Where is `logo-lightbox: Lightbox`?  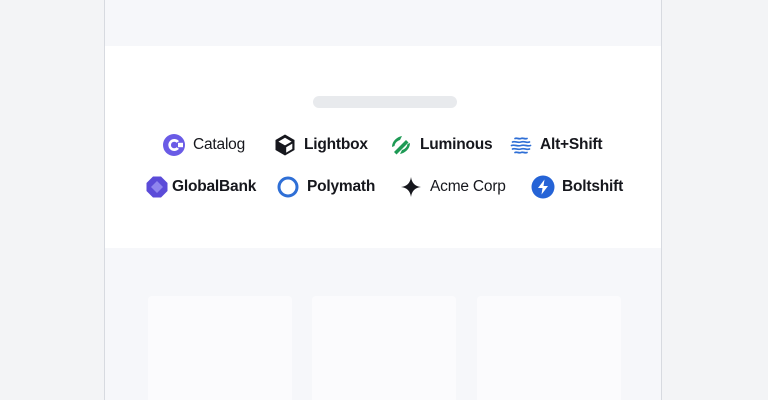
logo-lightbox: Lightbox is located at coordinates (320, 145).